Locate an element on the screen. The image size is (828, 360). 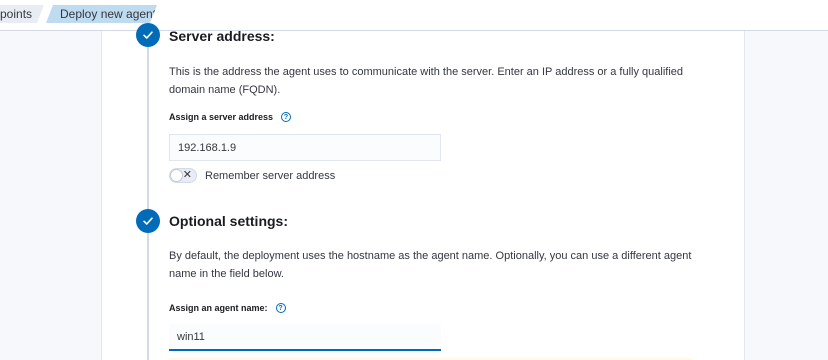
remember-server-toggle-row: ✕ Remember server address is located at coordinates (252, 175).